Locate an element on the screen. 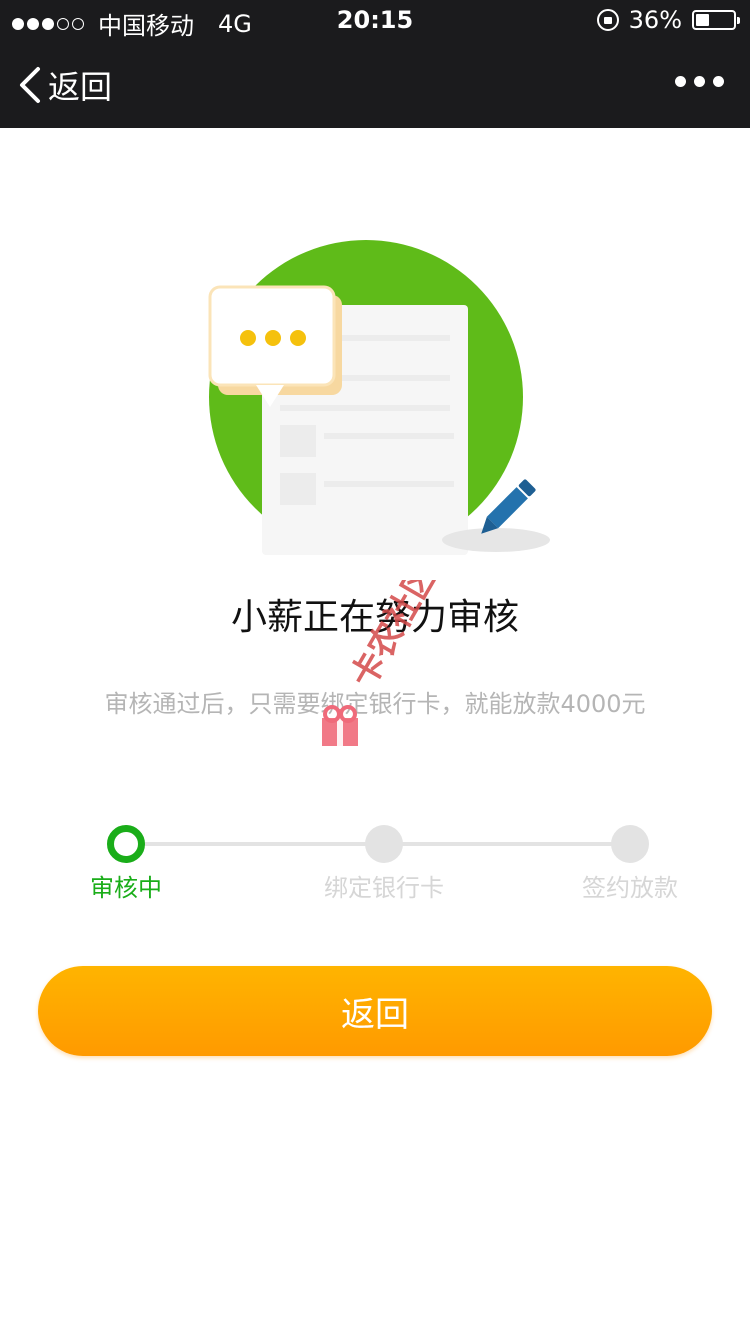 The image size is (750, 1334). progress-steps: 审核中 绑定银行卡 签约放款 is located at coordinates (375, 865).